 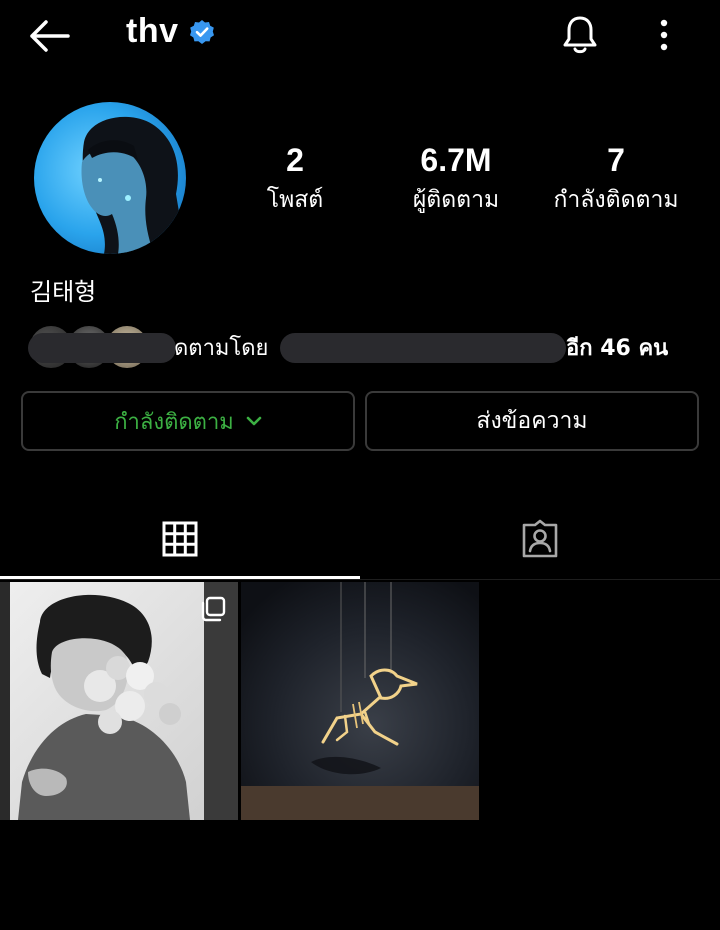 I want to click on followed-by-label: ดตามโดย, so click(x=221, y=348).